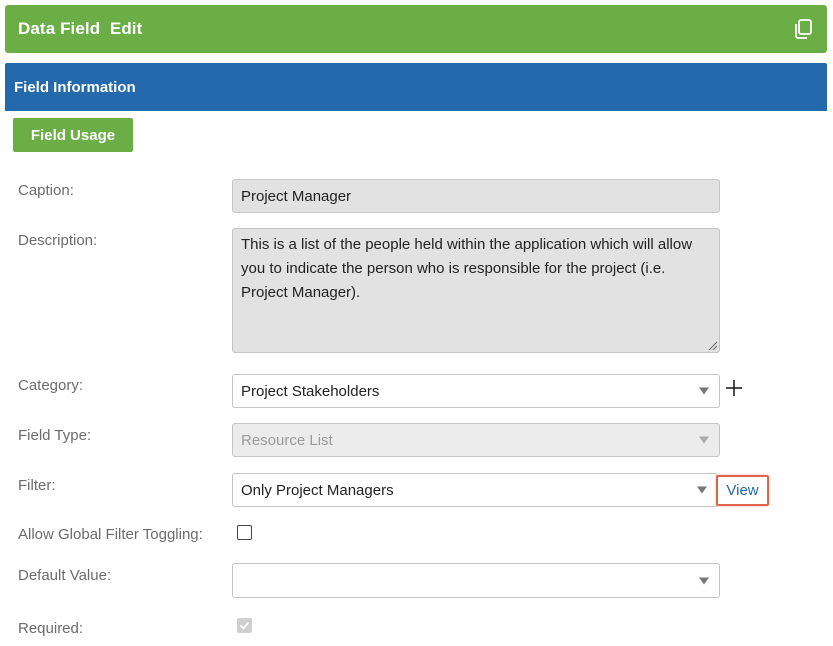 This screenshot has width=833, height=646. What do you see at coordinates (476, 391) in the screenshot?
I see `category-select: Project Stakeholders` at bounding box center [476, 391].